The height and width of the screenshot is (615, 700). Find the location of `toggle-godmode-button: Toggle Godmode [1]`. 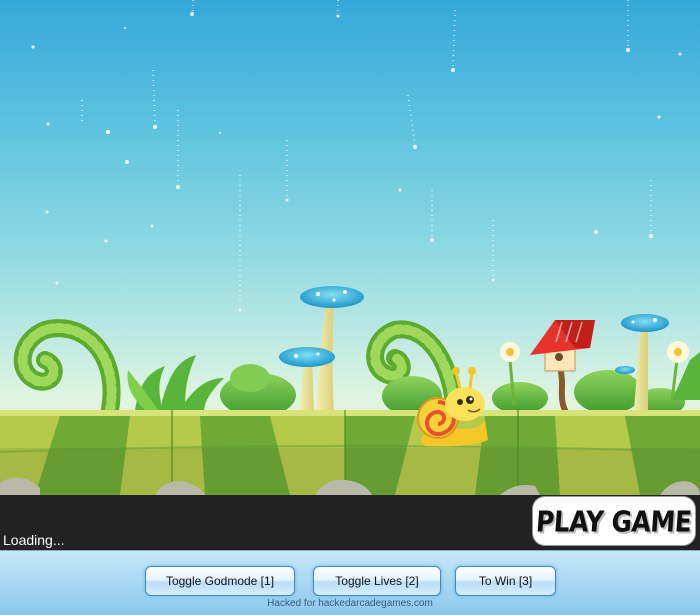

toggle-godmode-button: Toggle Godmode [1] is located at coordinates (220, 581).